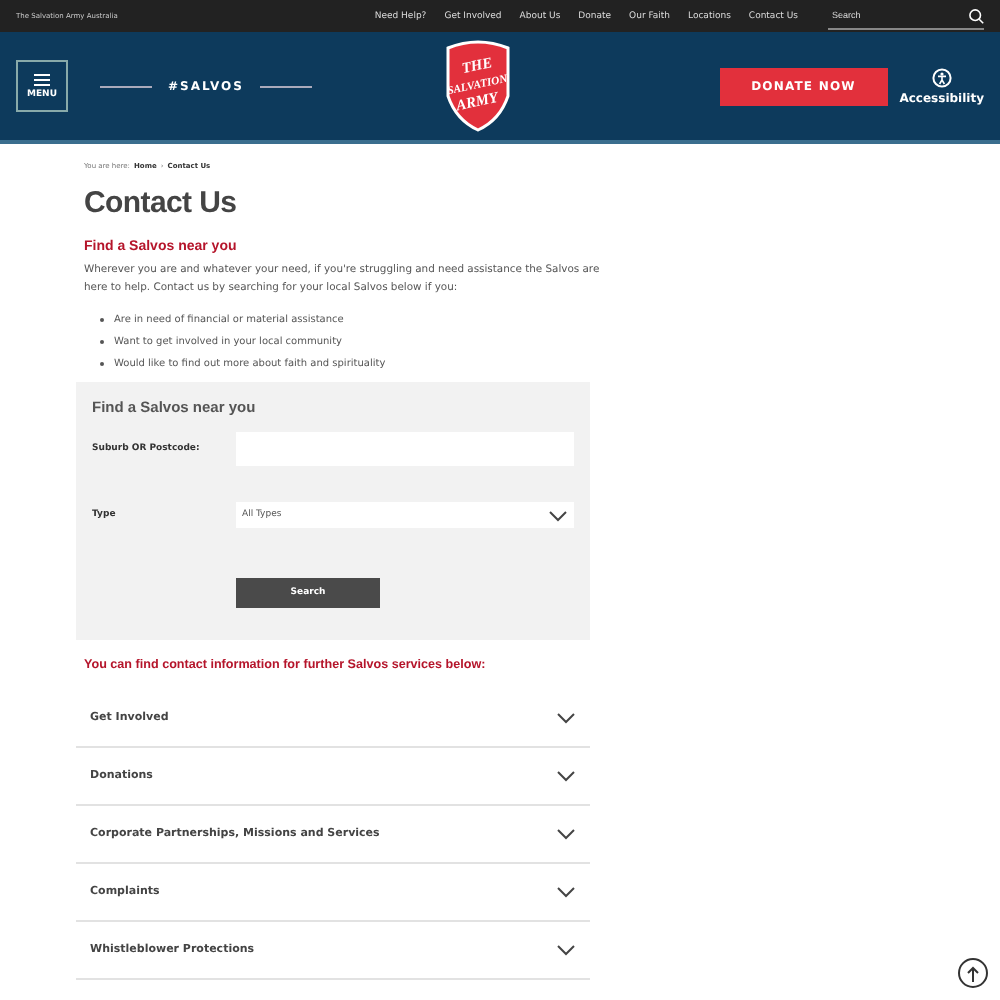 The image size is (1000, 1000). I want to click on scroll-top-button, so click(973, 973).